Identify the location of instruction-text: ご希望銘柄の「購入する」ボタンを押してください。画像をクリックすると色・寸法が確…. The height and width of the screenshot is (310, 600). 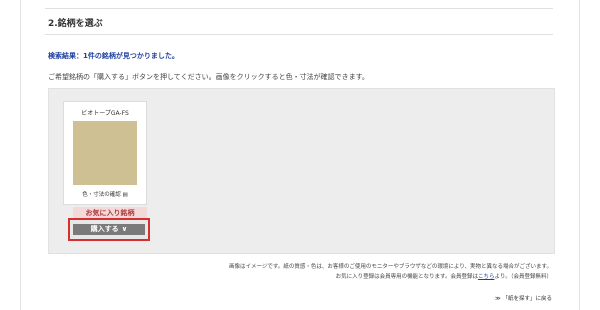
(208, 77).